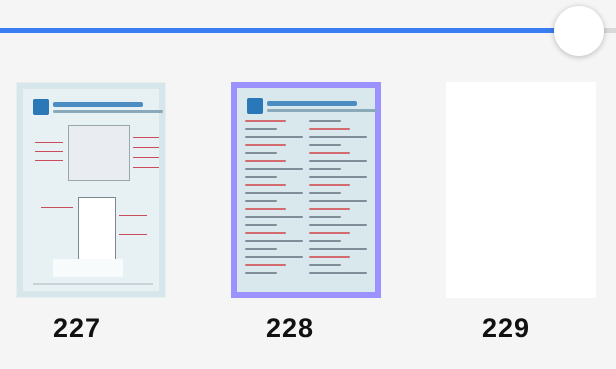 This screenshot has height=369, width=616. I want to click on page-227-panel-figure, so click(97, 229).